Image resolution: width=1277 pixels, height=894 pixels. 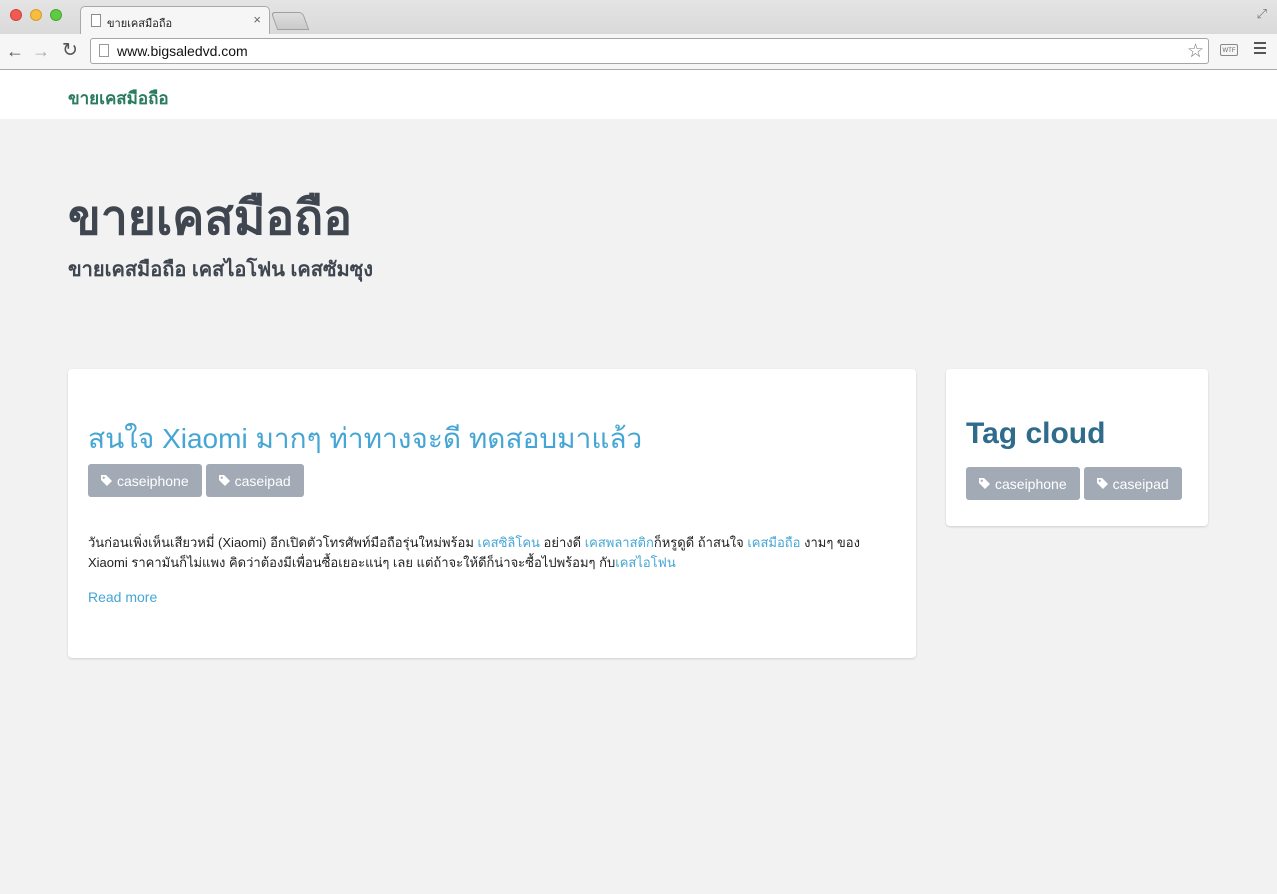 I want to click on site-navbar: ขายเคสมือถือ, so click(x=638, y=94).